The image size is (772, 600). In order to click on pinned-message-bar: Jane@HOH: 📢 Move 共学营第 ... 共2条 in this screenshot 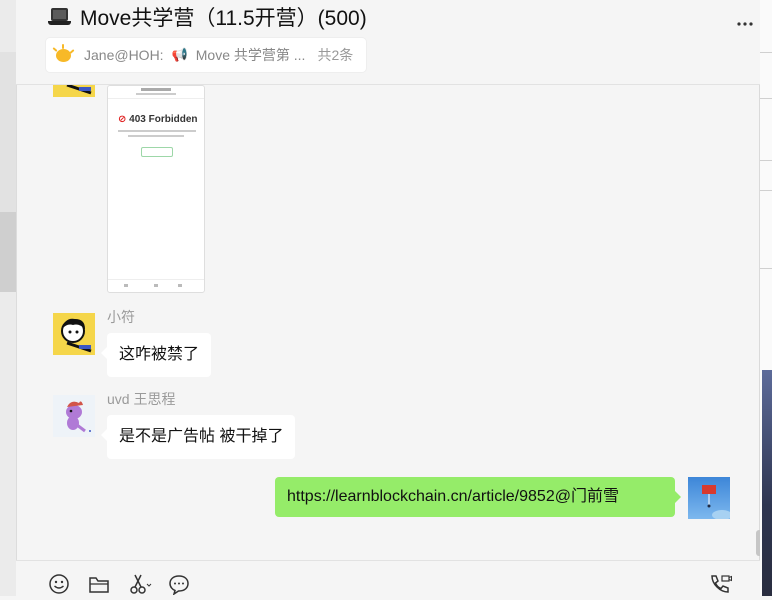, I will do `click(206, 55)`.